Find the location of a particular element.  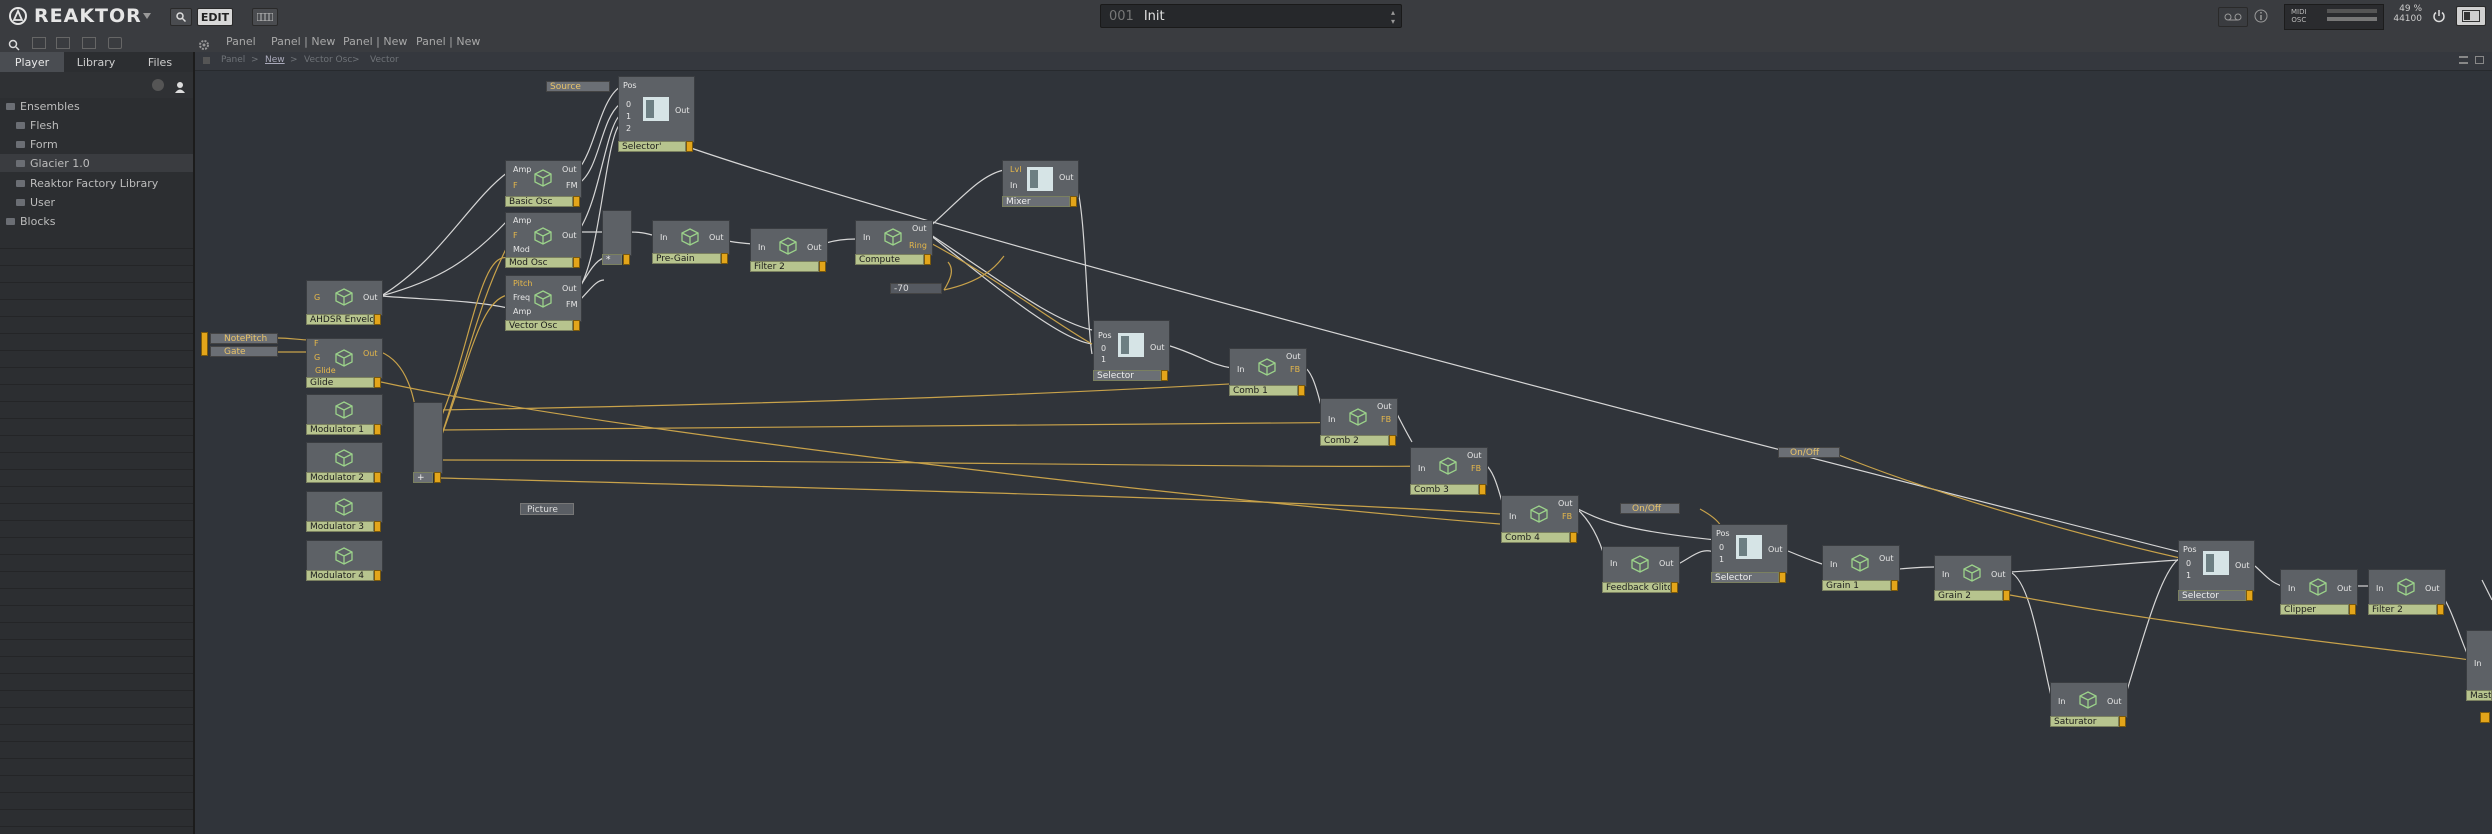

compute-module: In Out Ring is located at coordinates (894, 238).